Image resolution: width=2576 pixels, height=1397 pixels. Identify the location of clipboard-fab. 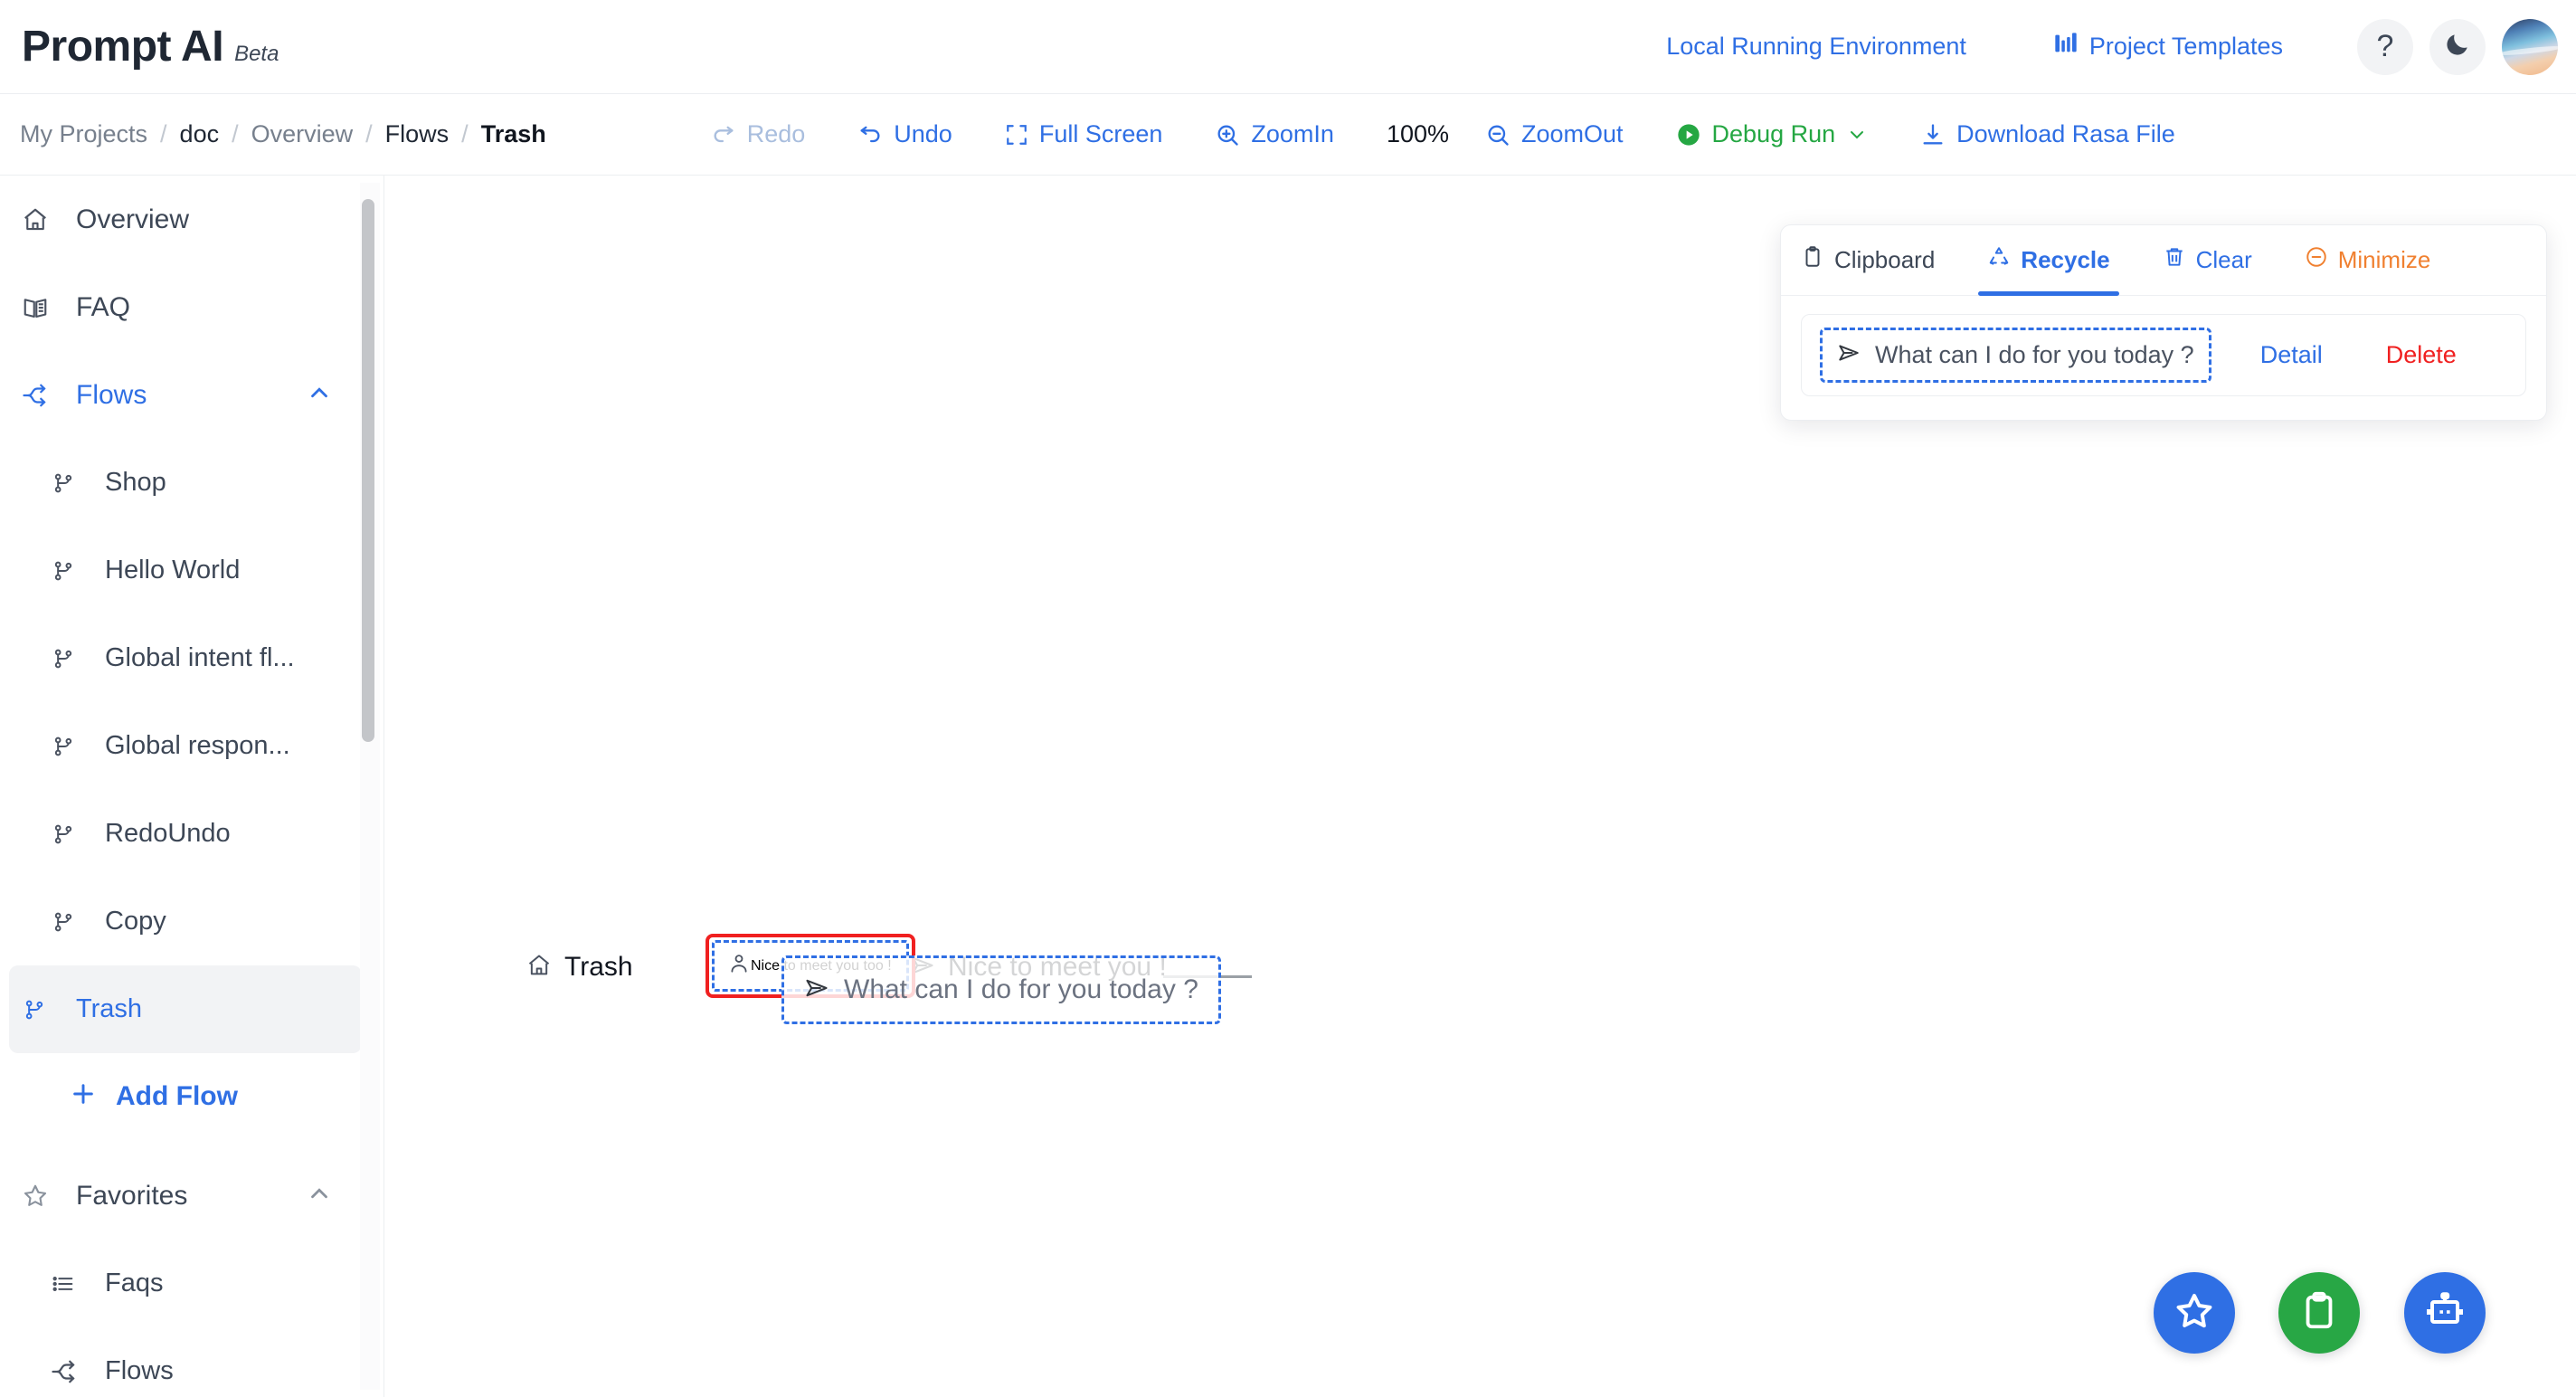
(2319, 1313).